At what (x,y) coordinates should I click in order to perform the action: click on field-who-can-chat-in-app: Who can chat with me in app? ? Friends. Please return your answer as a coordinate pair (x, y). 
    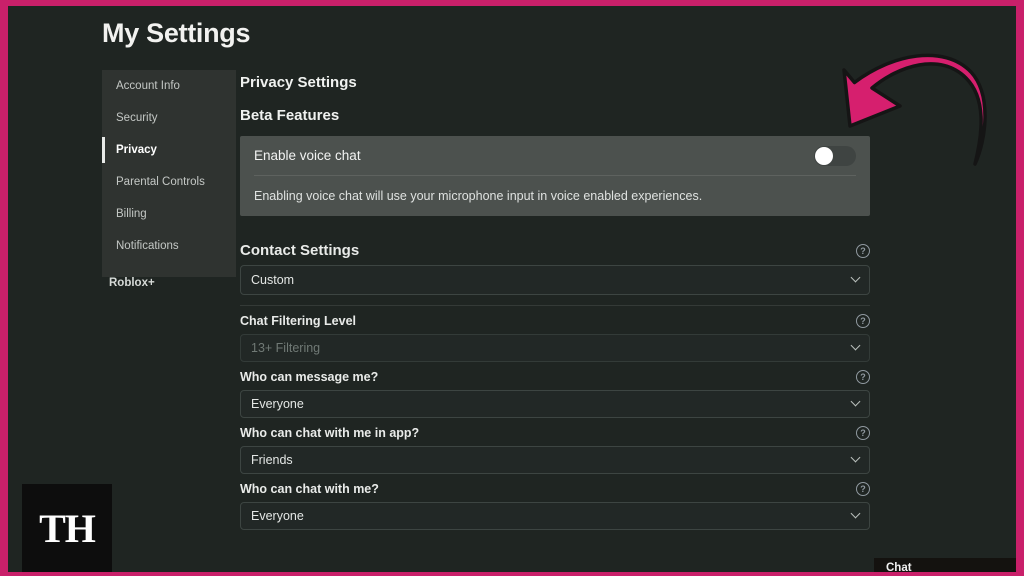
    Looking at the image, I should click on (560, 450).